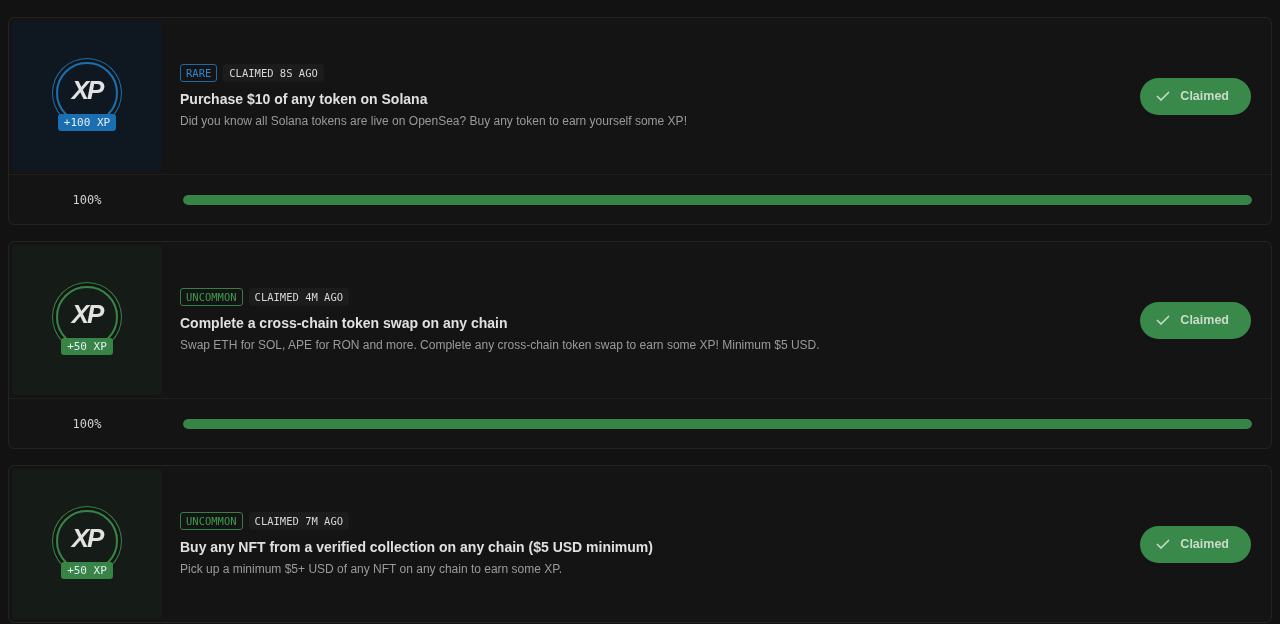 The height and width of the screenshot is (624, 1280). Describe the element at coordinates (434, 121) in the screenshot. I see `quest-description: Did you know all Solana tokens are live on OpenSea? Buy any token to earn yourself some XP!` at that location.